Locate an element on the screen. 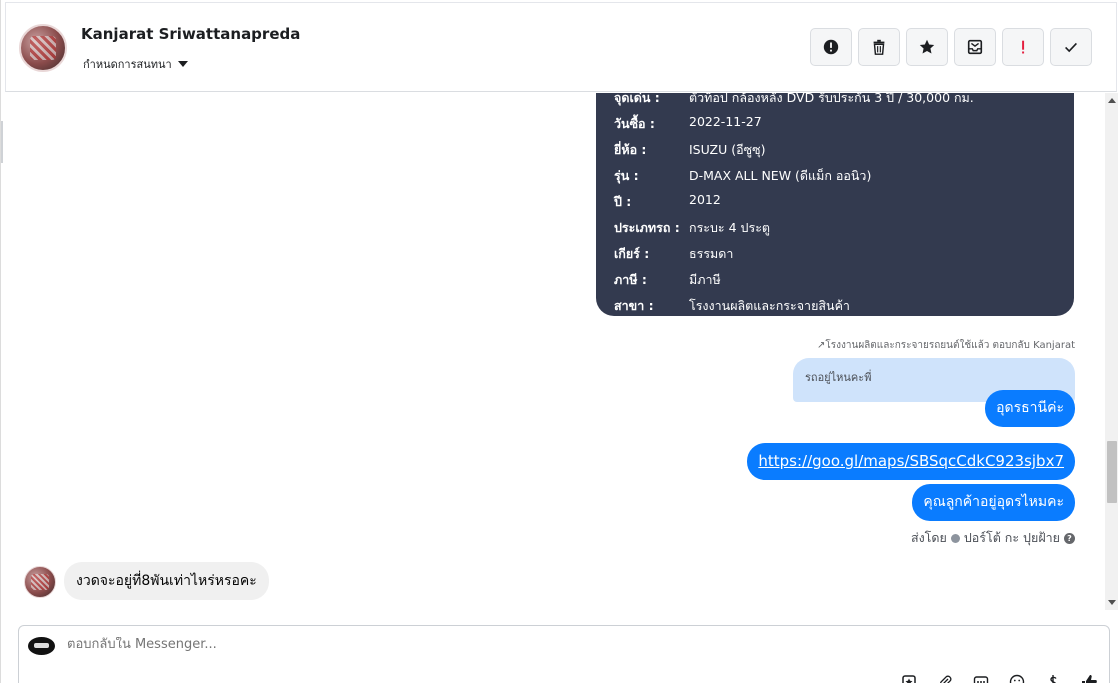 This screenshot has height=683, width=1118. card-row: สาขา : โรงงานผลิตและกระจายสินค้า is located at coordinates (732, 306).